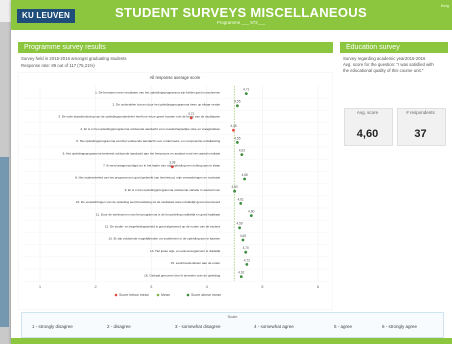 This screenshot has width=452, height=344. Describe the element at coordinates (420, 112) in the screenshot. I see `respondents-label: # respondents` at that location.